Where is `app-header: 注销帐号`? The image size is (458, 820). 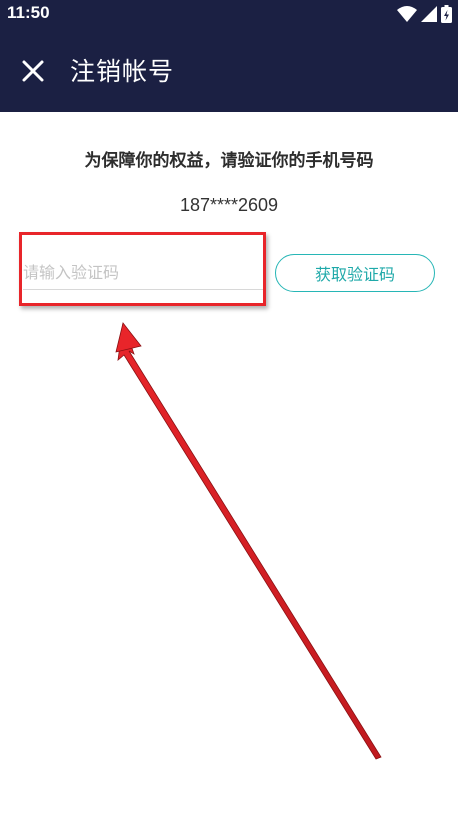
app-header: 注销帐号 is located at coordinates (229, 70).